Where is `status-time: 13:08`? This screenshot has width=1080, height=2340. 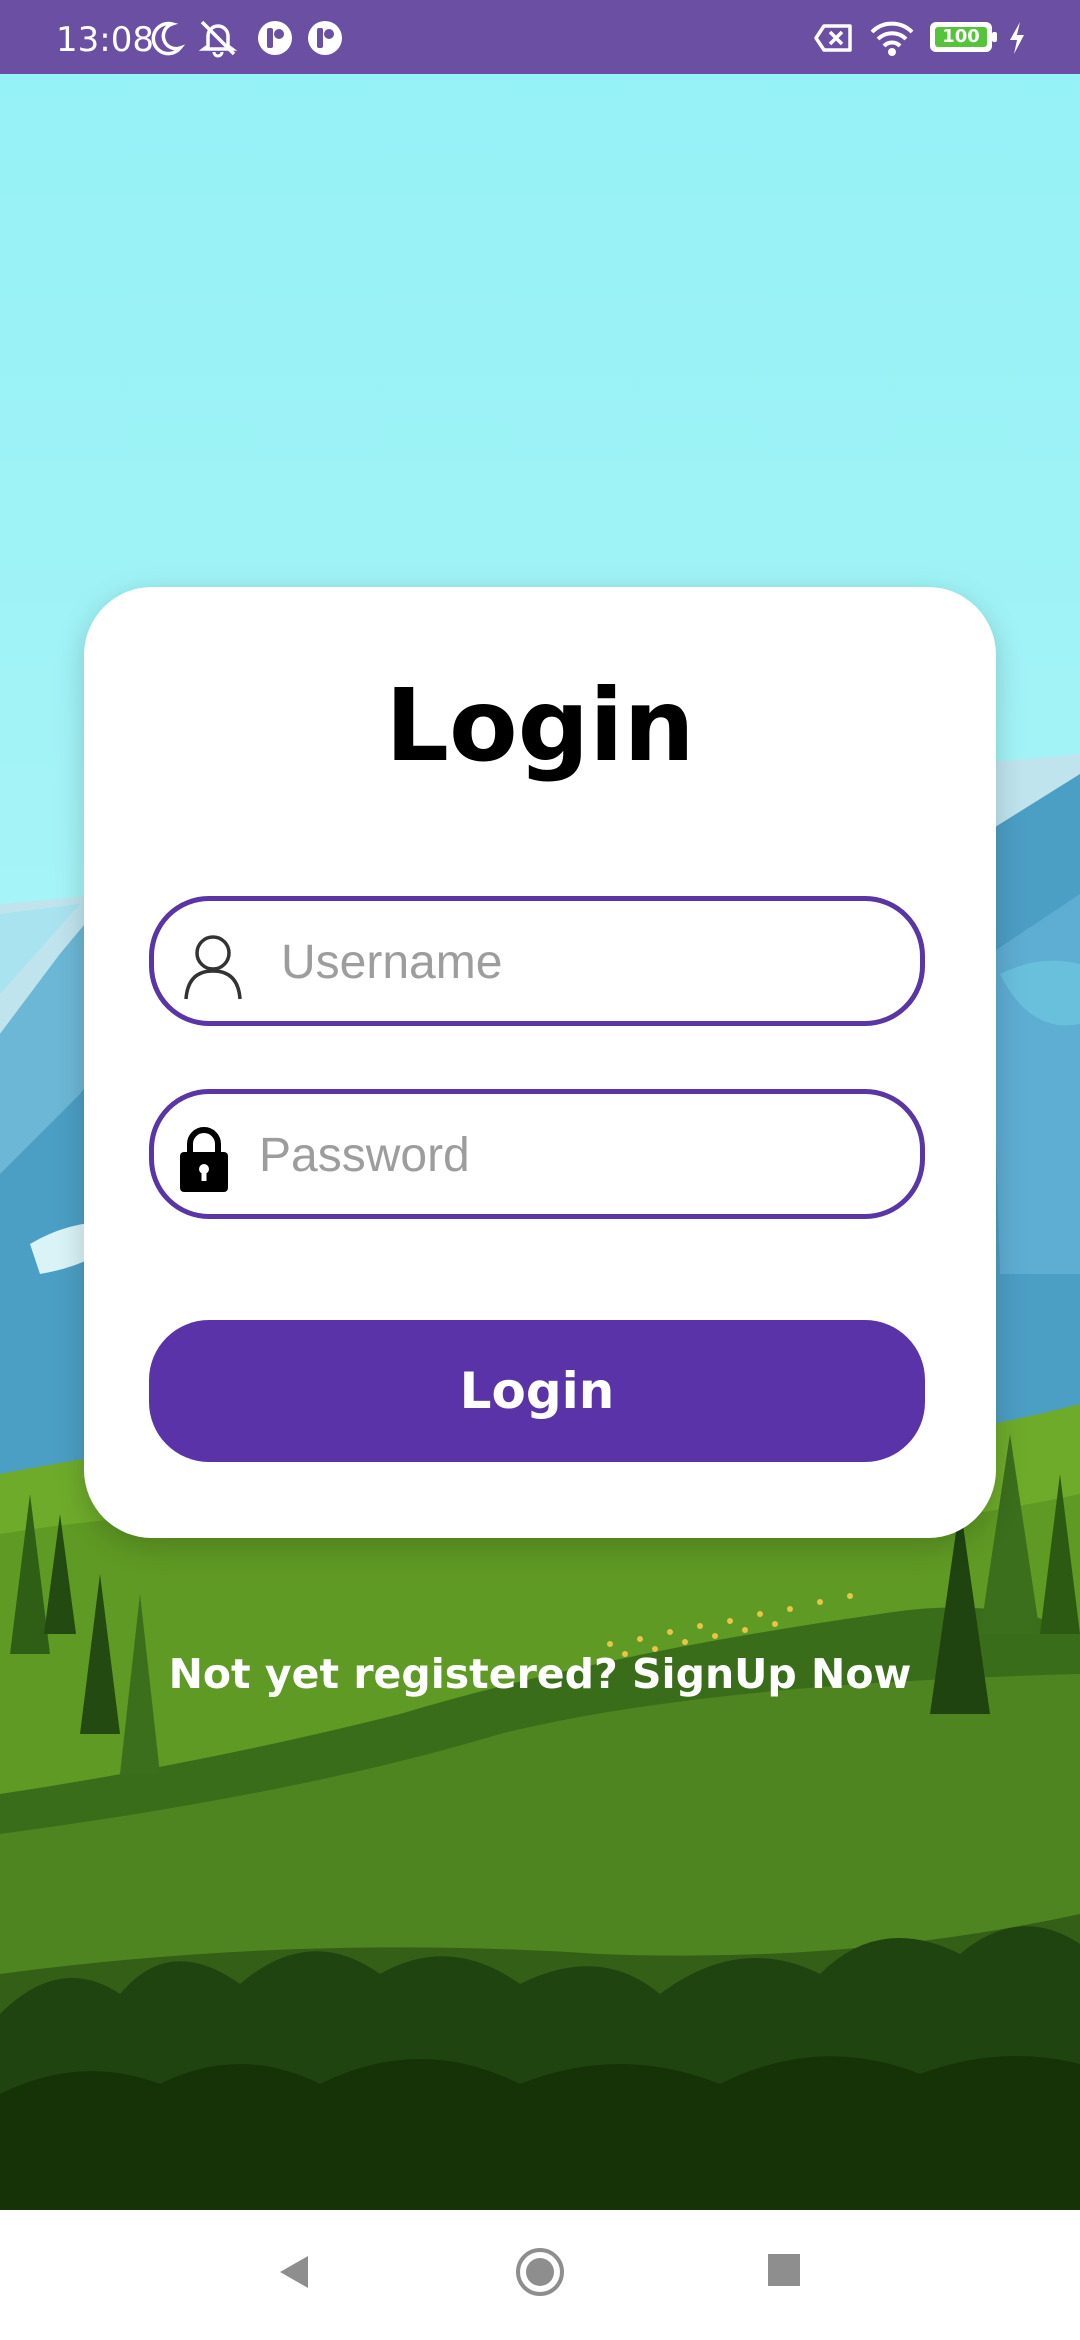
status-time: 13:08 is located at coordinates (105, 40).